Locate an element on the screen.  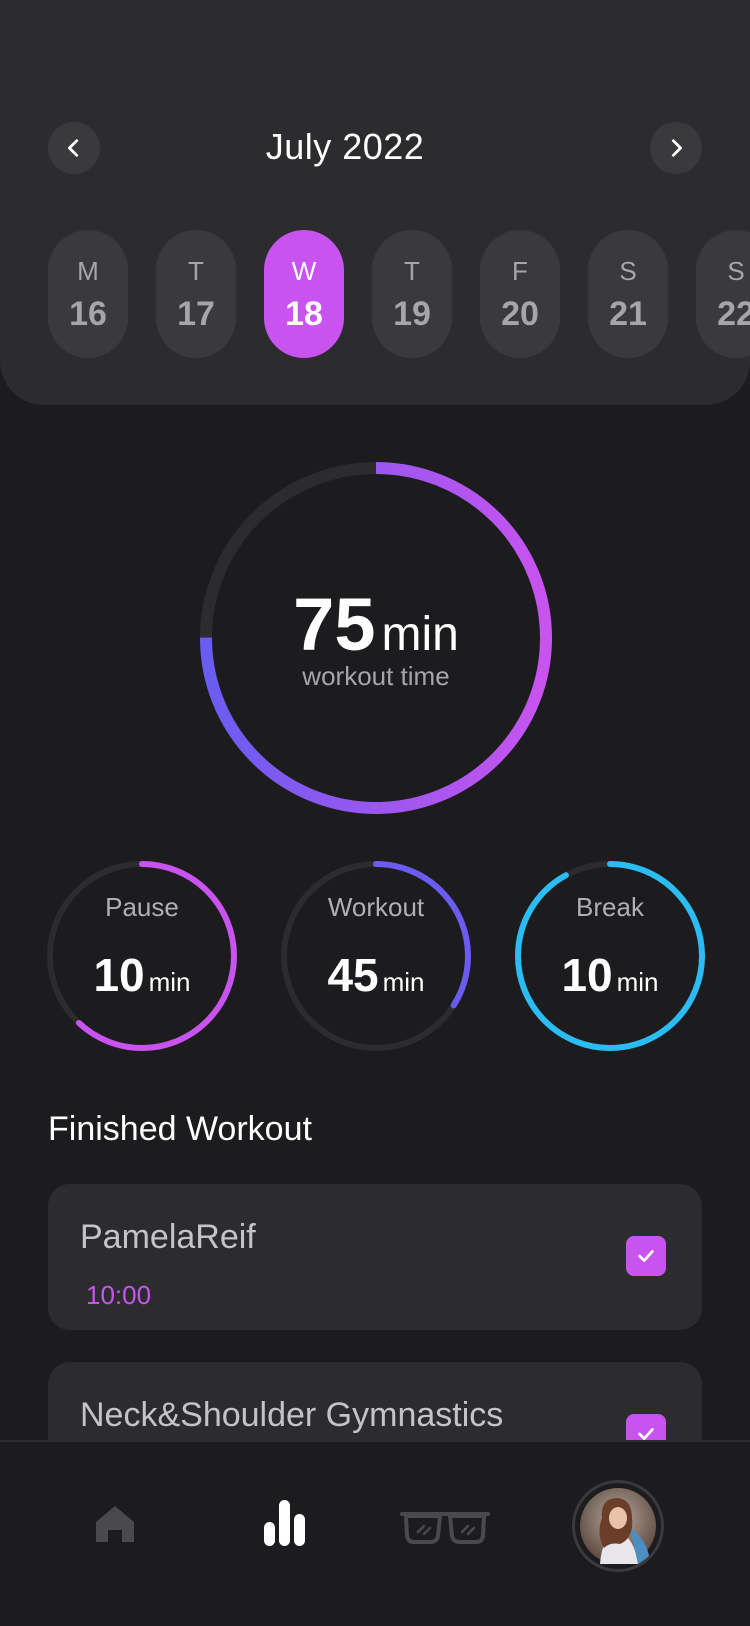
month-title: July 2022 is located at coordinates (345, 146).